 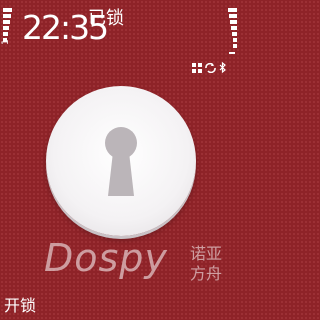 What do you see at coordinates (20, 306) in the screenshot?
I see `unlock-softkey: 开锁` at bounding box center [20, 306].